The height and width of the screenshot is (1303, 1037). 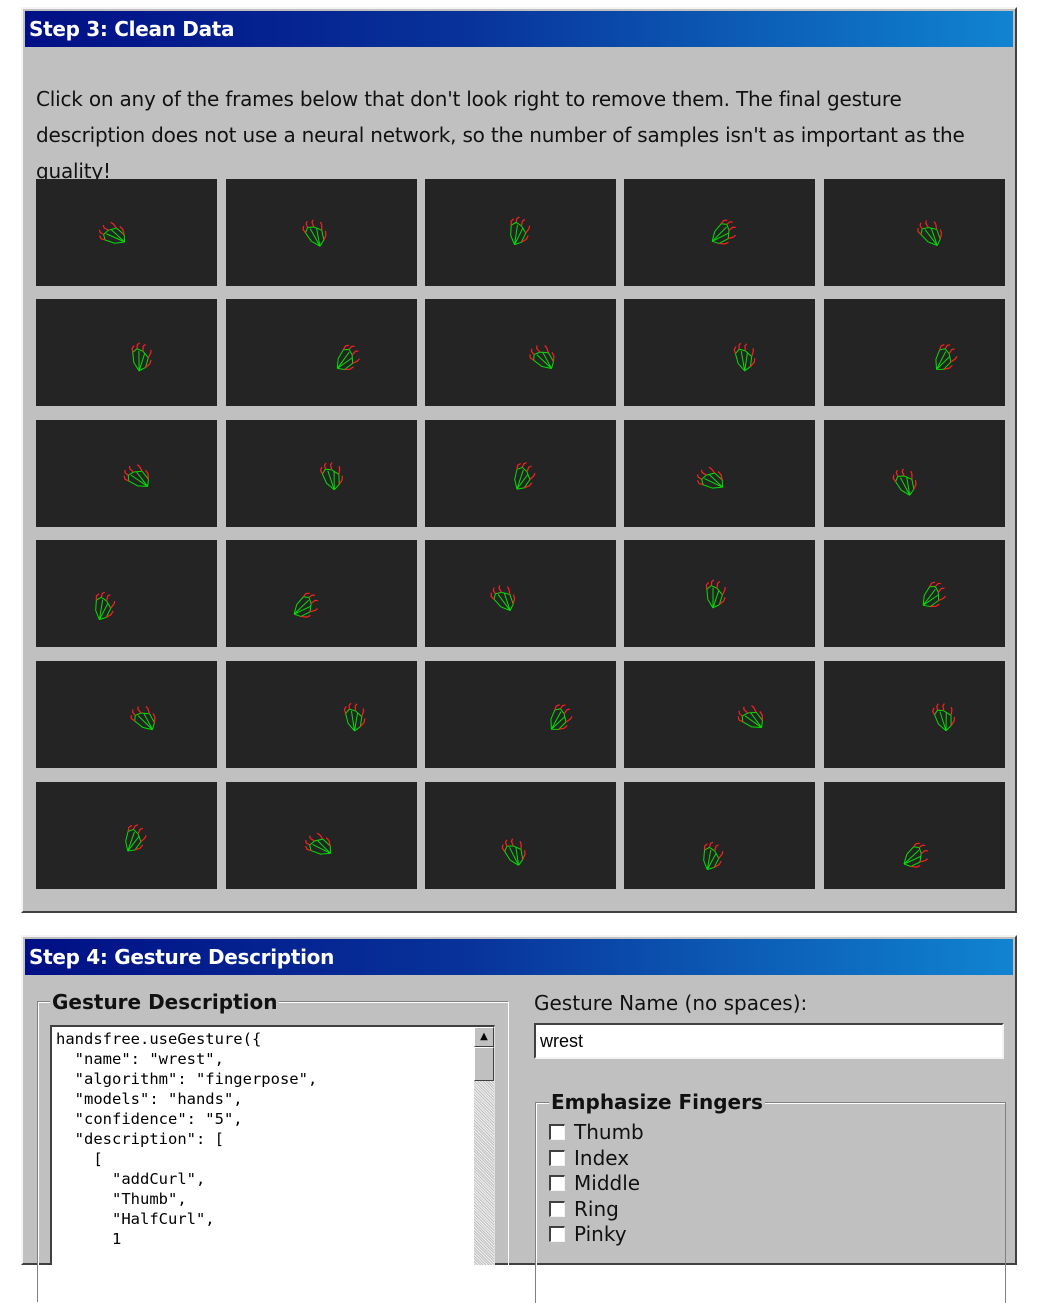 I want to click on description-scrollbar: ▲, so click(x=484, y=1146).